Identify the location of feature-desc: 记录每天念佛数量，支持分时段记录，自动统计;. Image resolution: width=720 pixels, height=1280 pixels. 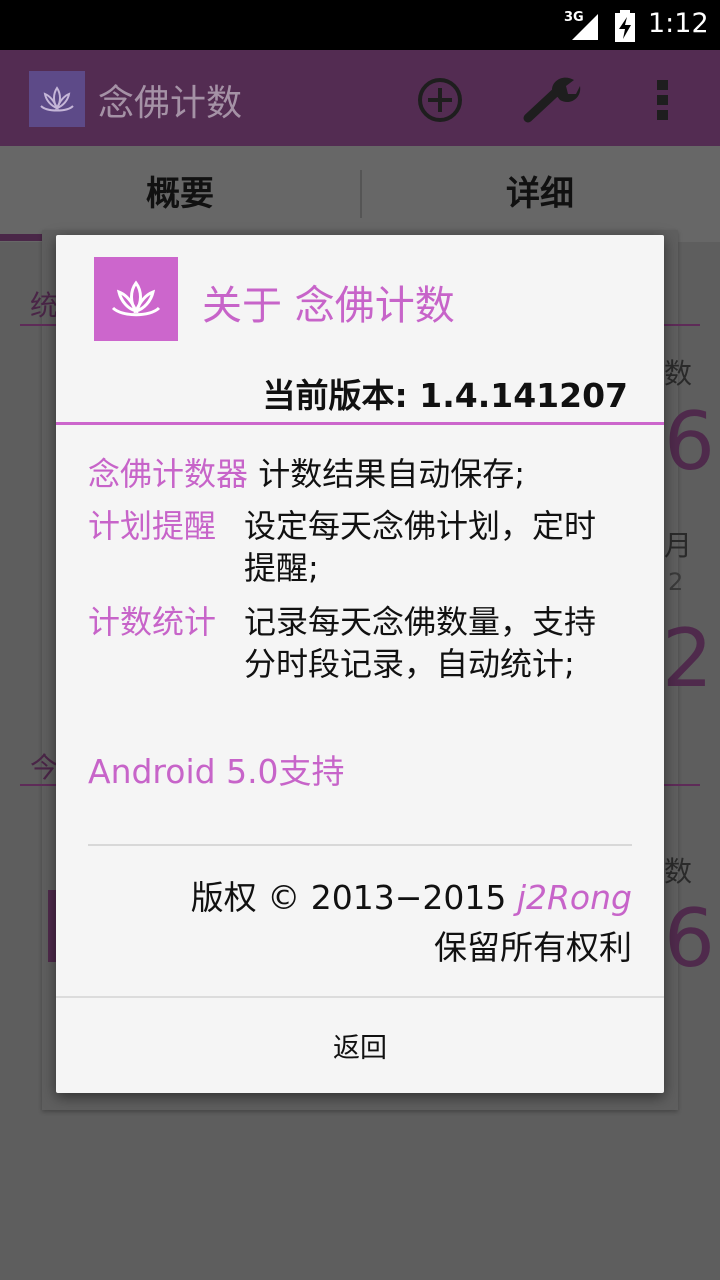
(420, 643).